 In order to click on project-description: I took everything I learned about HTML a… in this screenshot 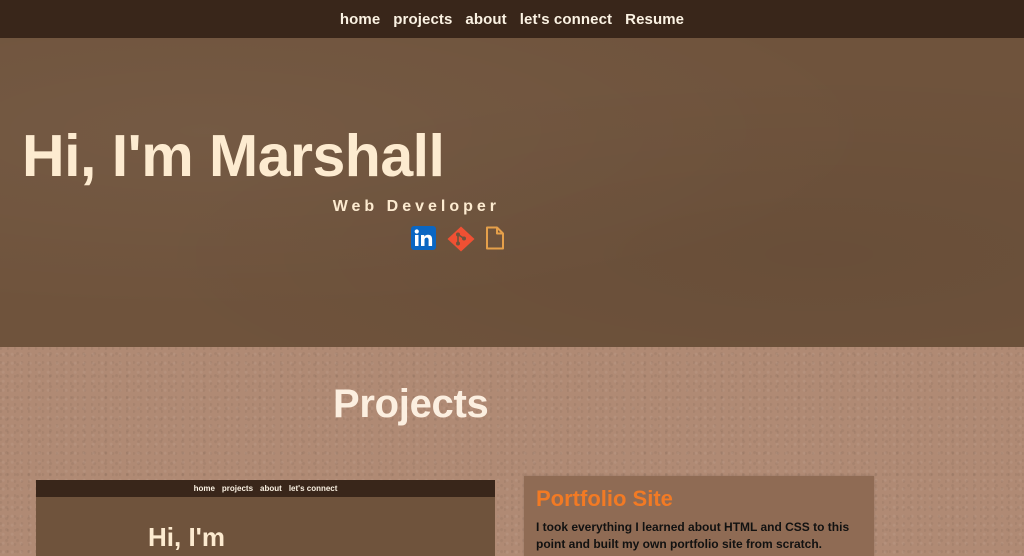, I will do `click(693, 535)`.